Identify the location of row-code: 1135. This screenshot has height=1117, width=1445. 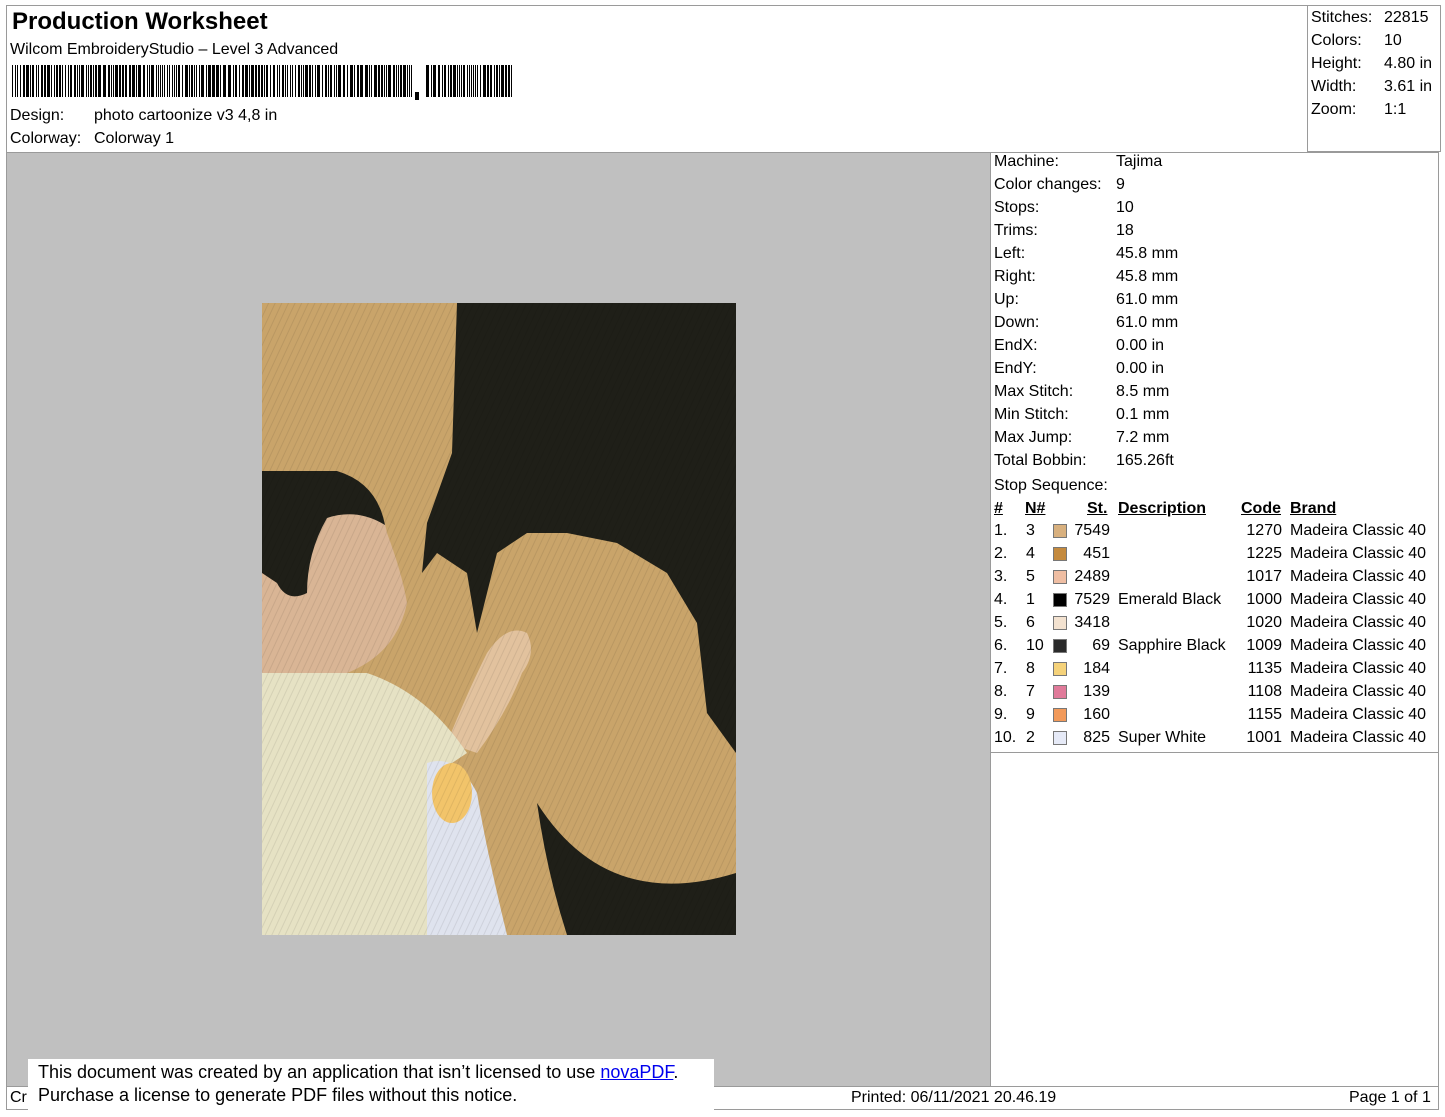
(1264, 668).